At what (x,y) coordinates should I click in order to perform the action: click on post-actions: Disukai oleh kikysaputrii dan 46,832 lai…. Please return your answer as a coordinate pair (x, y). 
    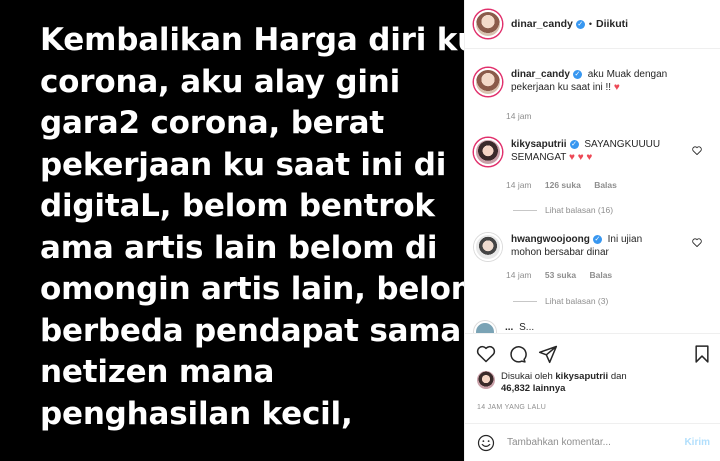
    Looking at the image, I should click on (592, 383).